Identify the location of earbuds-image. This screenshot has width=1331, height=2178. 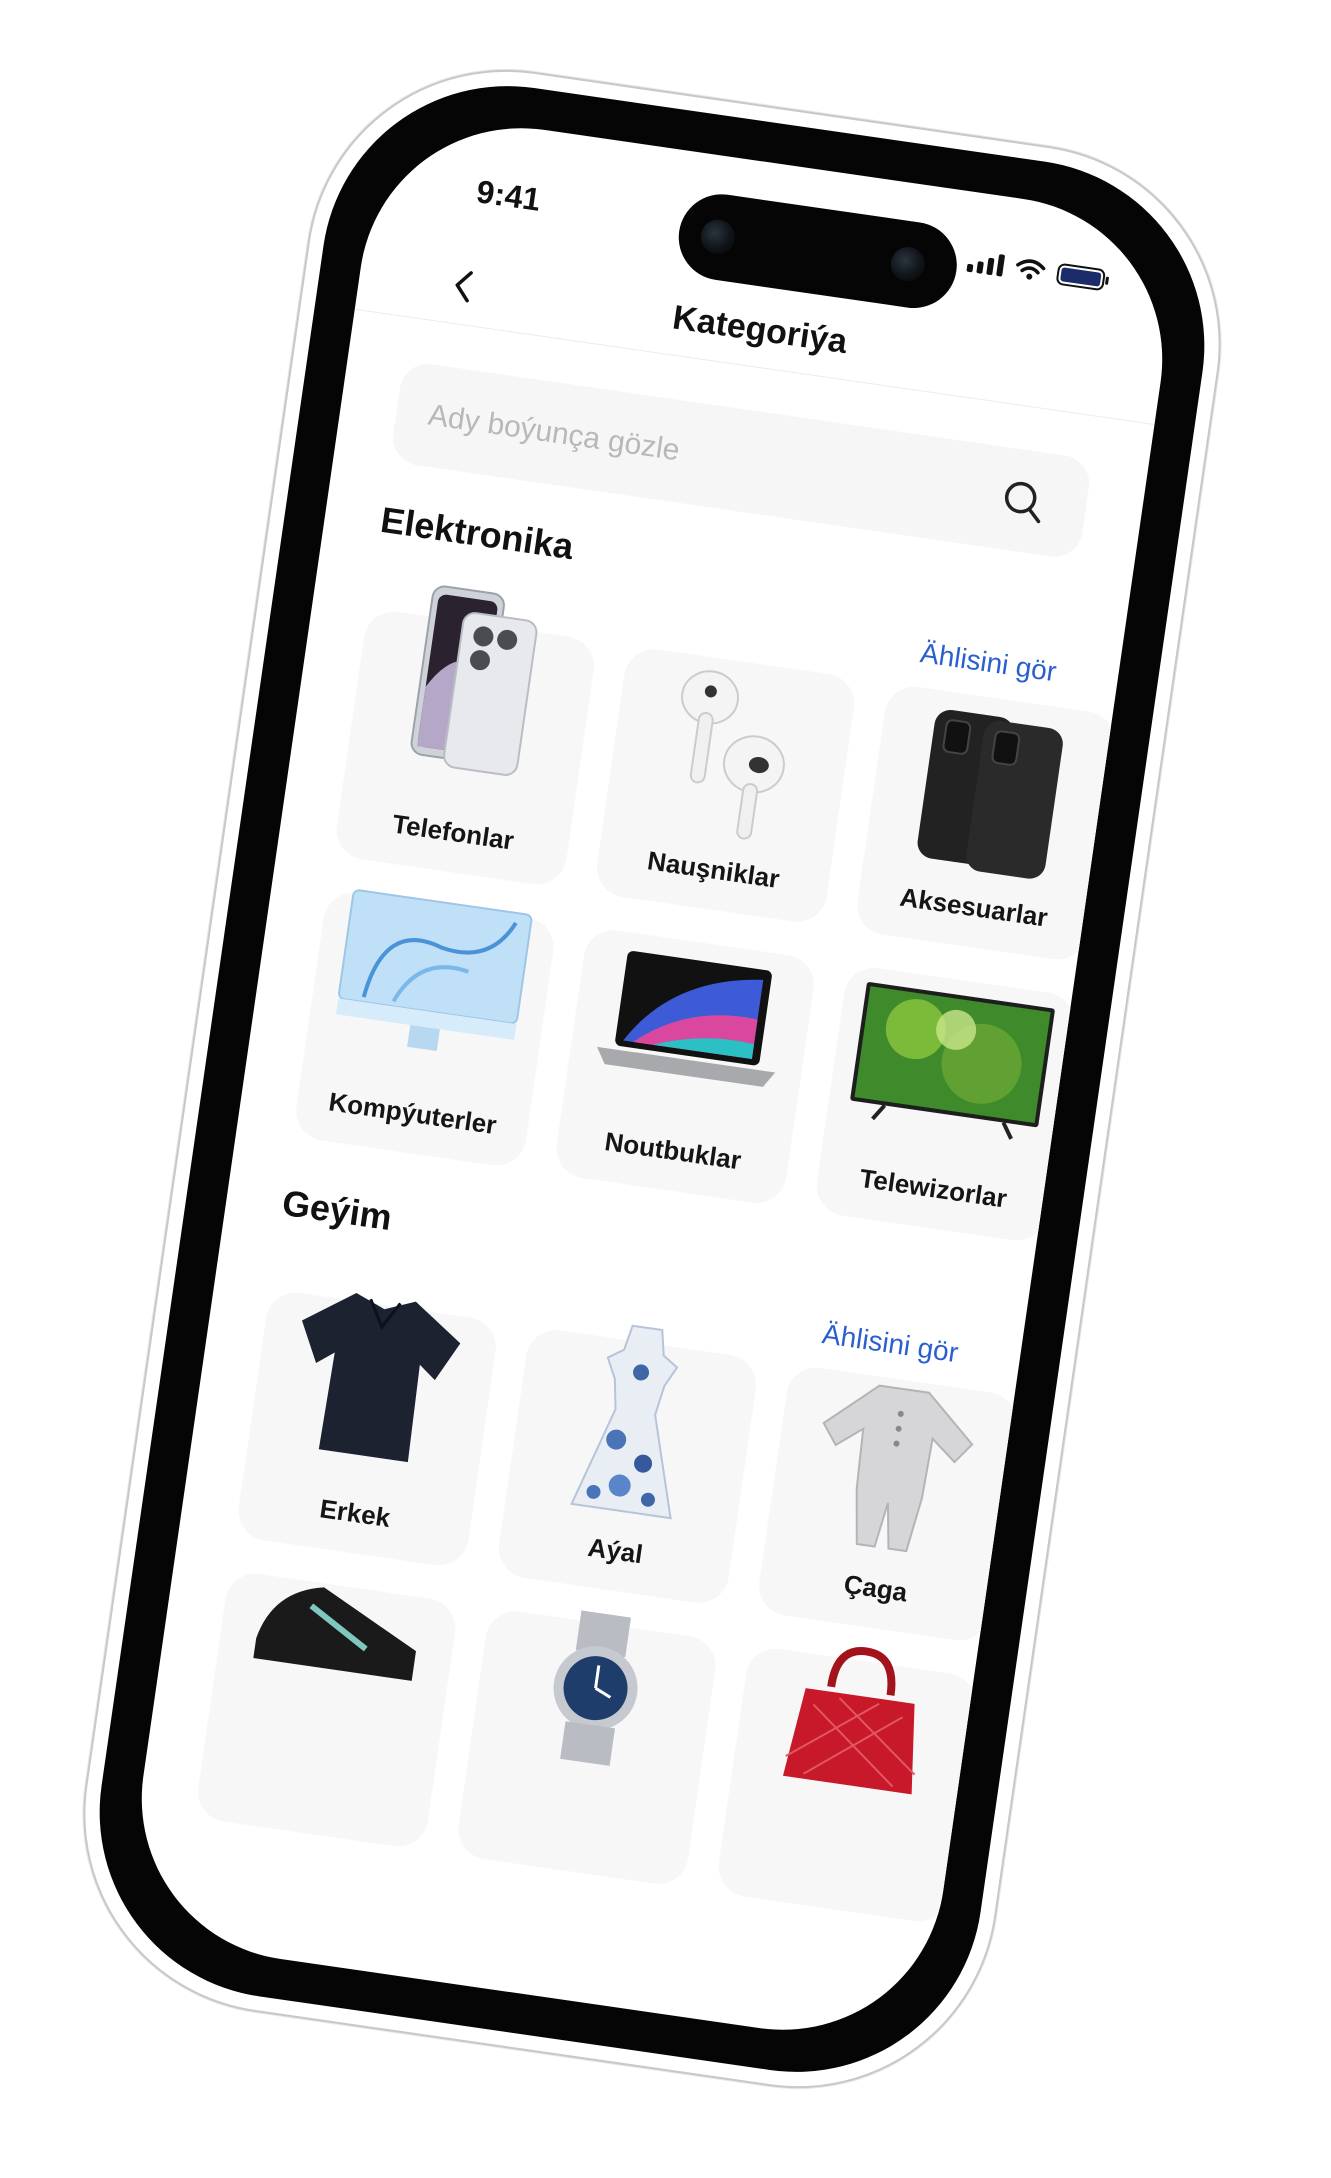
(733, 755).